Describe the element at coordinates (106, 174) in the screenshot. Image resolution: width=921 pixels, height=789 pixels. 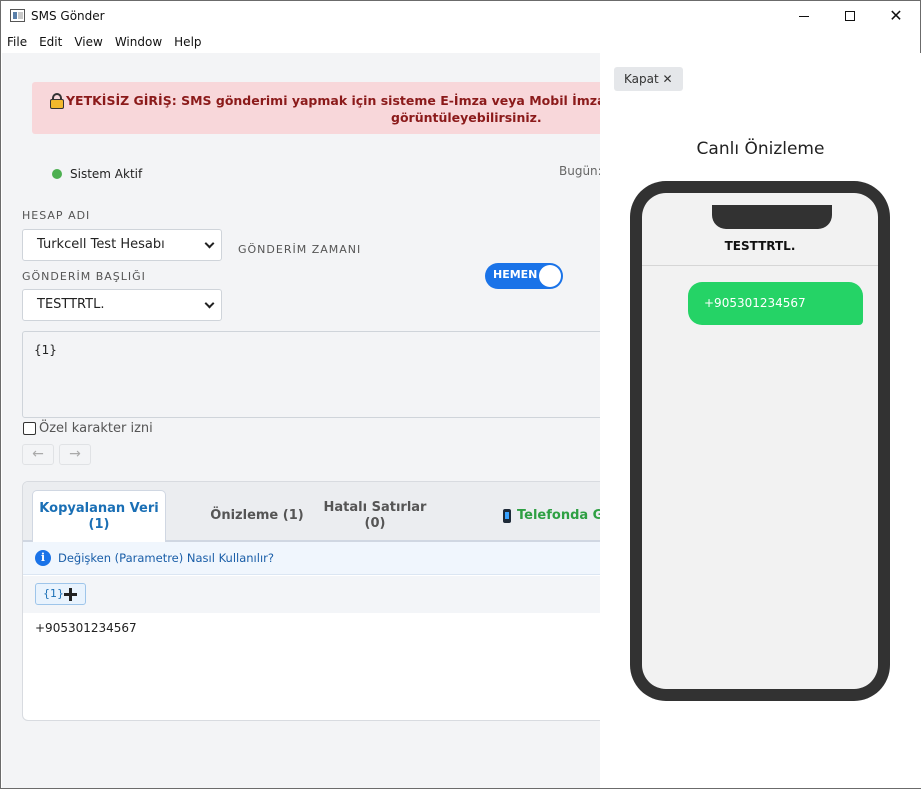
I see `status-text: Sistem Aktif` at that location.